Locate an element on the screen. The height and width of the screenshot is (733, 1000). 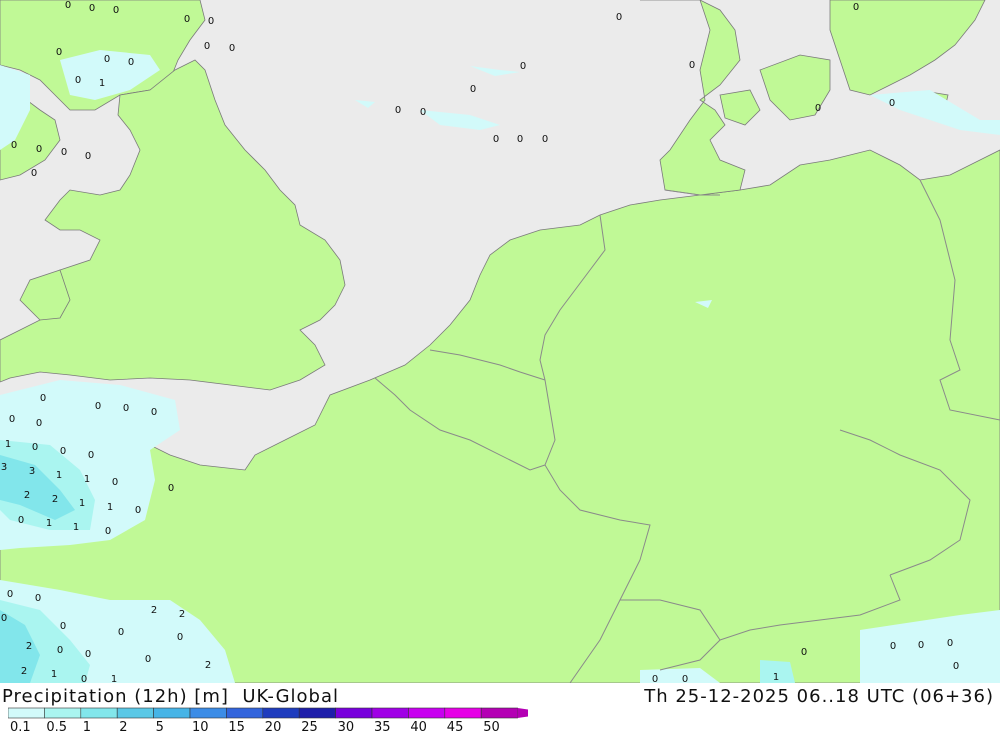
legend-label: 0.1 is located at coordinates (20, 726).